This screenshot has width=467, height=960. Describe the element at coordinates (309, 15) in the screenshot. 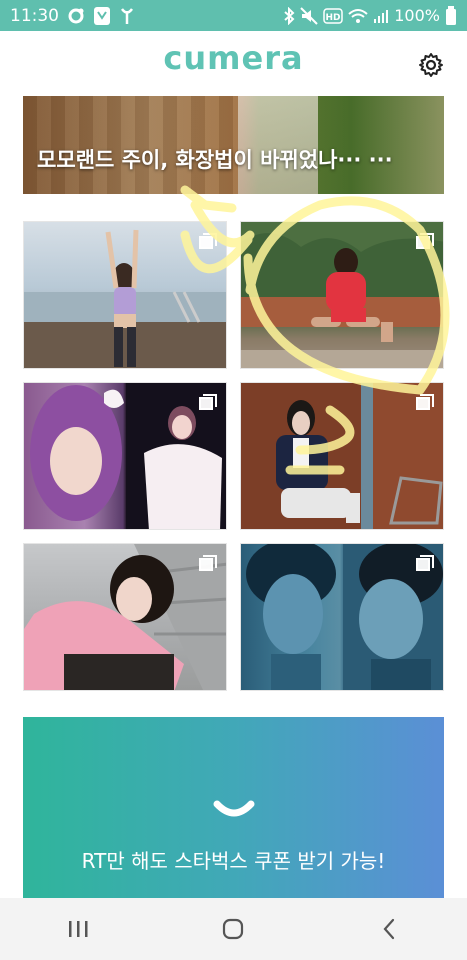

I see `mute-icon` at that location.